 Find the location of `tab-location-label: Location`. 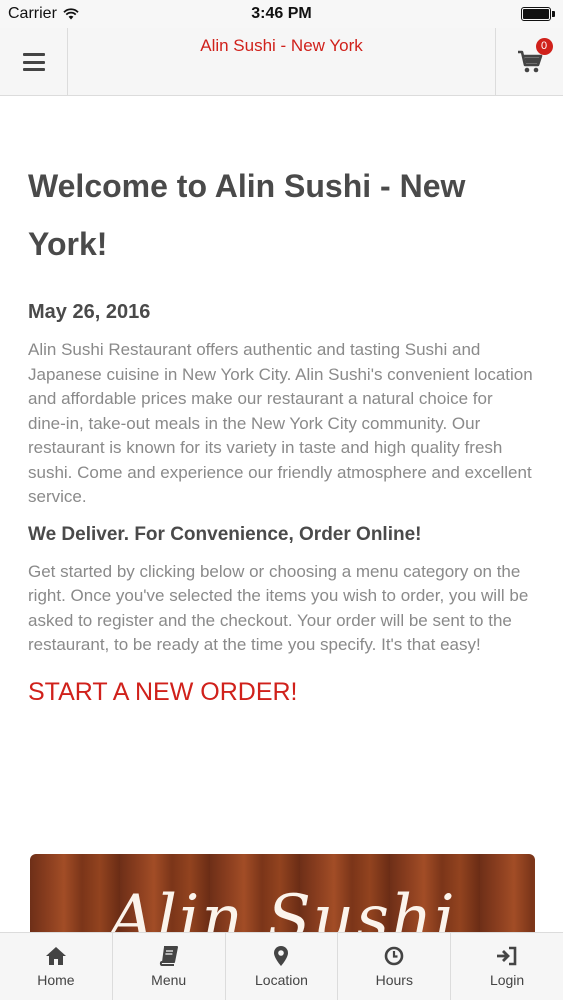

tab-location-label: Location is located at coordinates (281, 979).